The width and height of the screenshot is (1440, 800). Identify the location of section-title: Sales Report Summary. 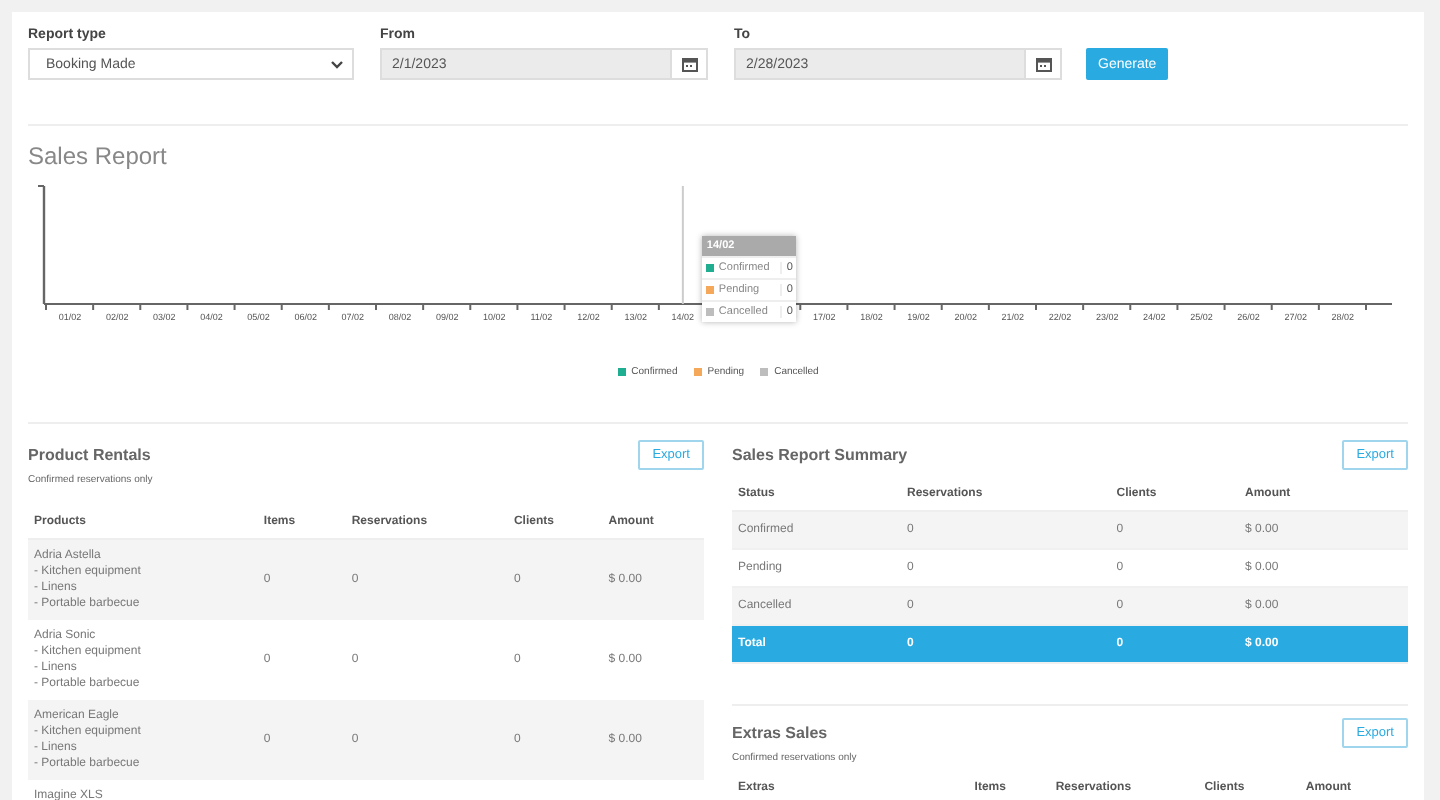
(820, 455).